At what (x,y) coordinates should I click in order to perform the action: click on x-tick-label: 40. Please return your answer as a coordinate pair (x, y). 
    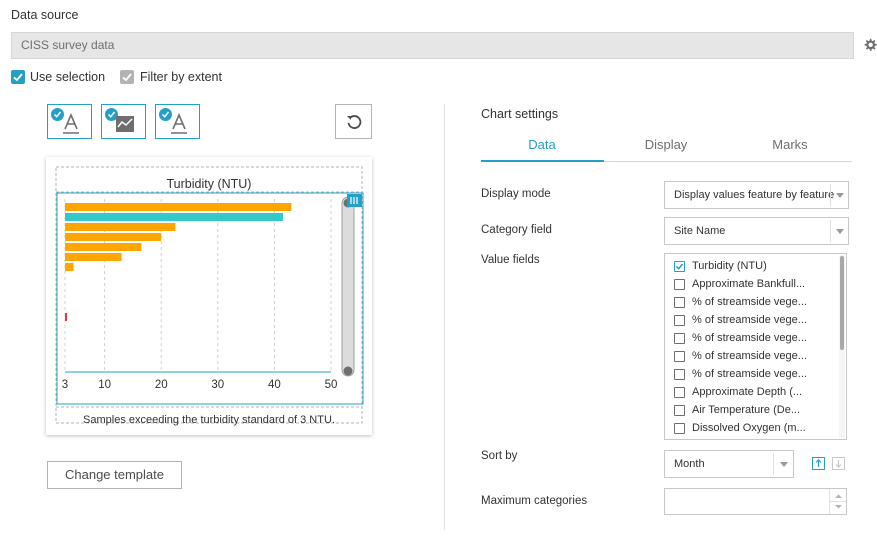
    Looking at the image, I should click on (274, 385).